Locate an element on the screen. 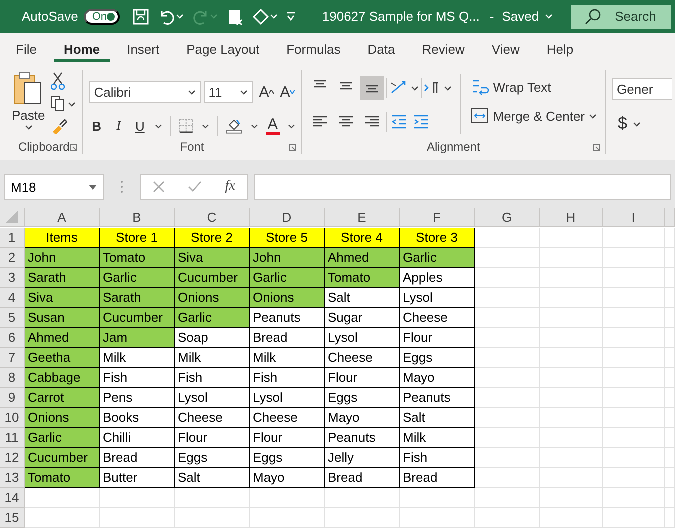 This screenshot has height=530, width=675. row-header: 3 is located at coordinates (12, 278).